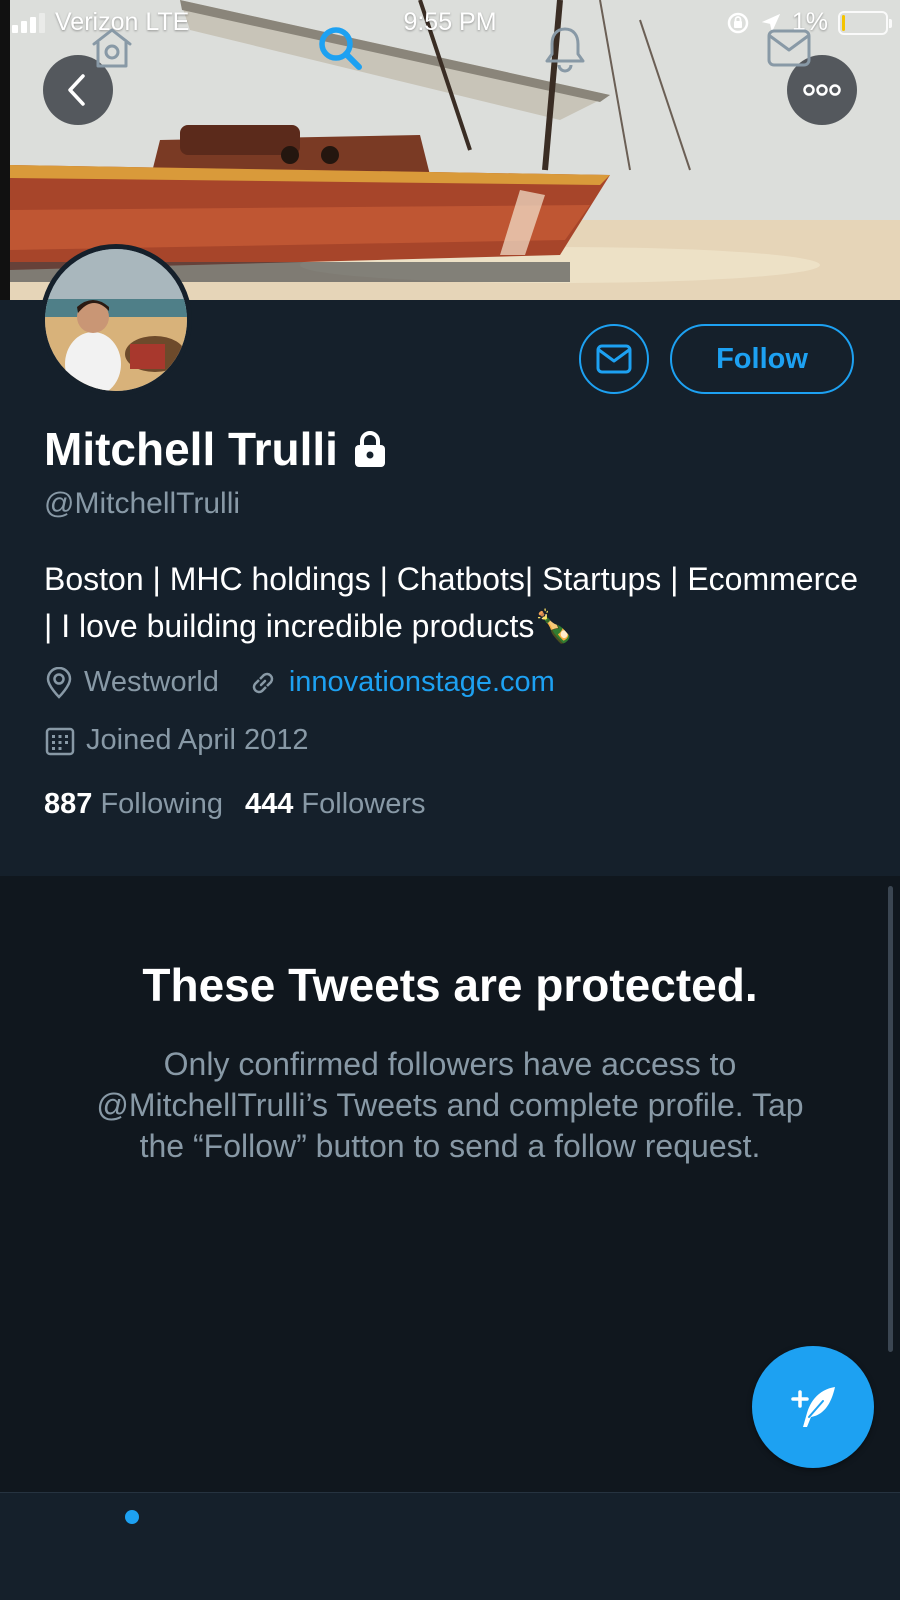 This screenshot has width=900, height=1600. Describe the element at coordinates (5, 150) in the screenshot. I see `banner-edge` at that location.